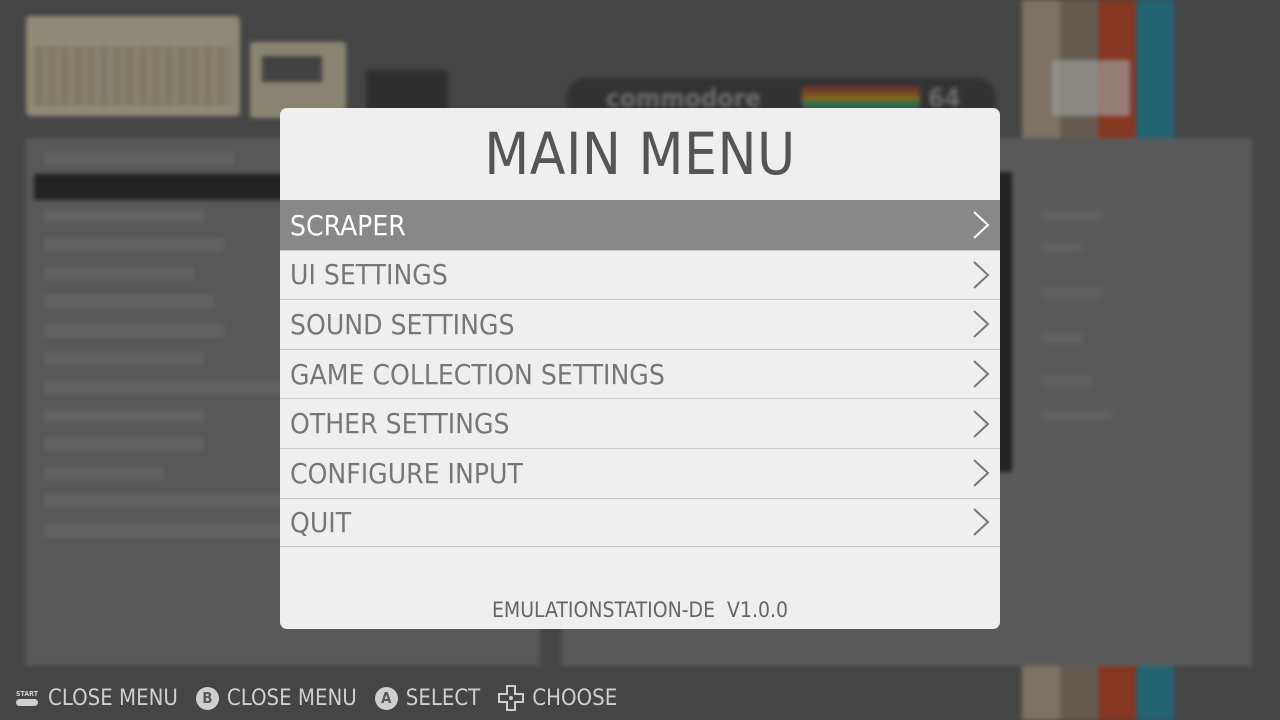  Describe the element at coordinates (369, 275) in the screenshot. I see `menu-item-label: UI SETTINGS` at that location.